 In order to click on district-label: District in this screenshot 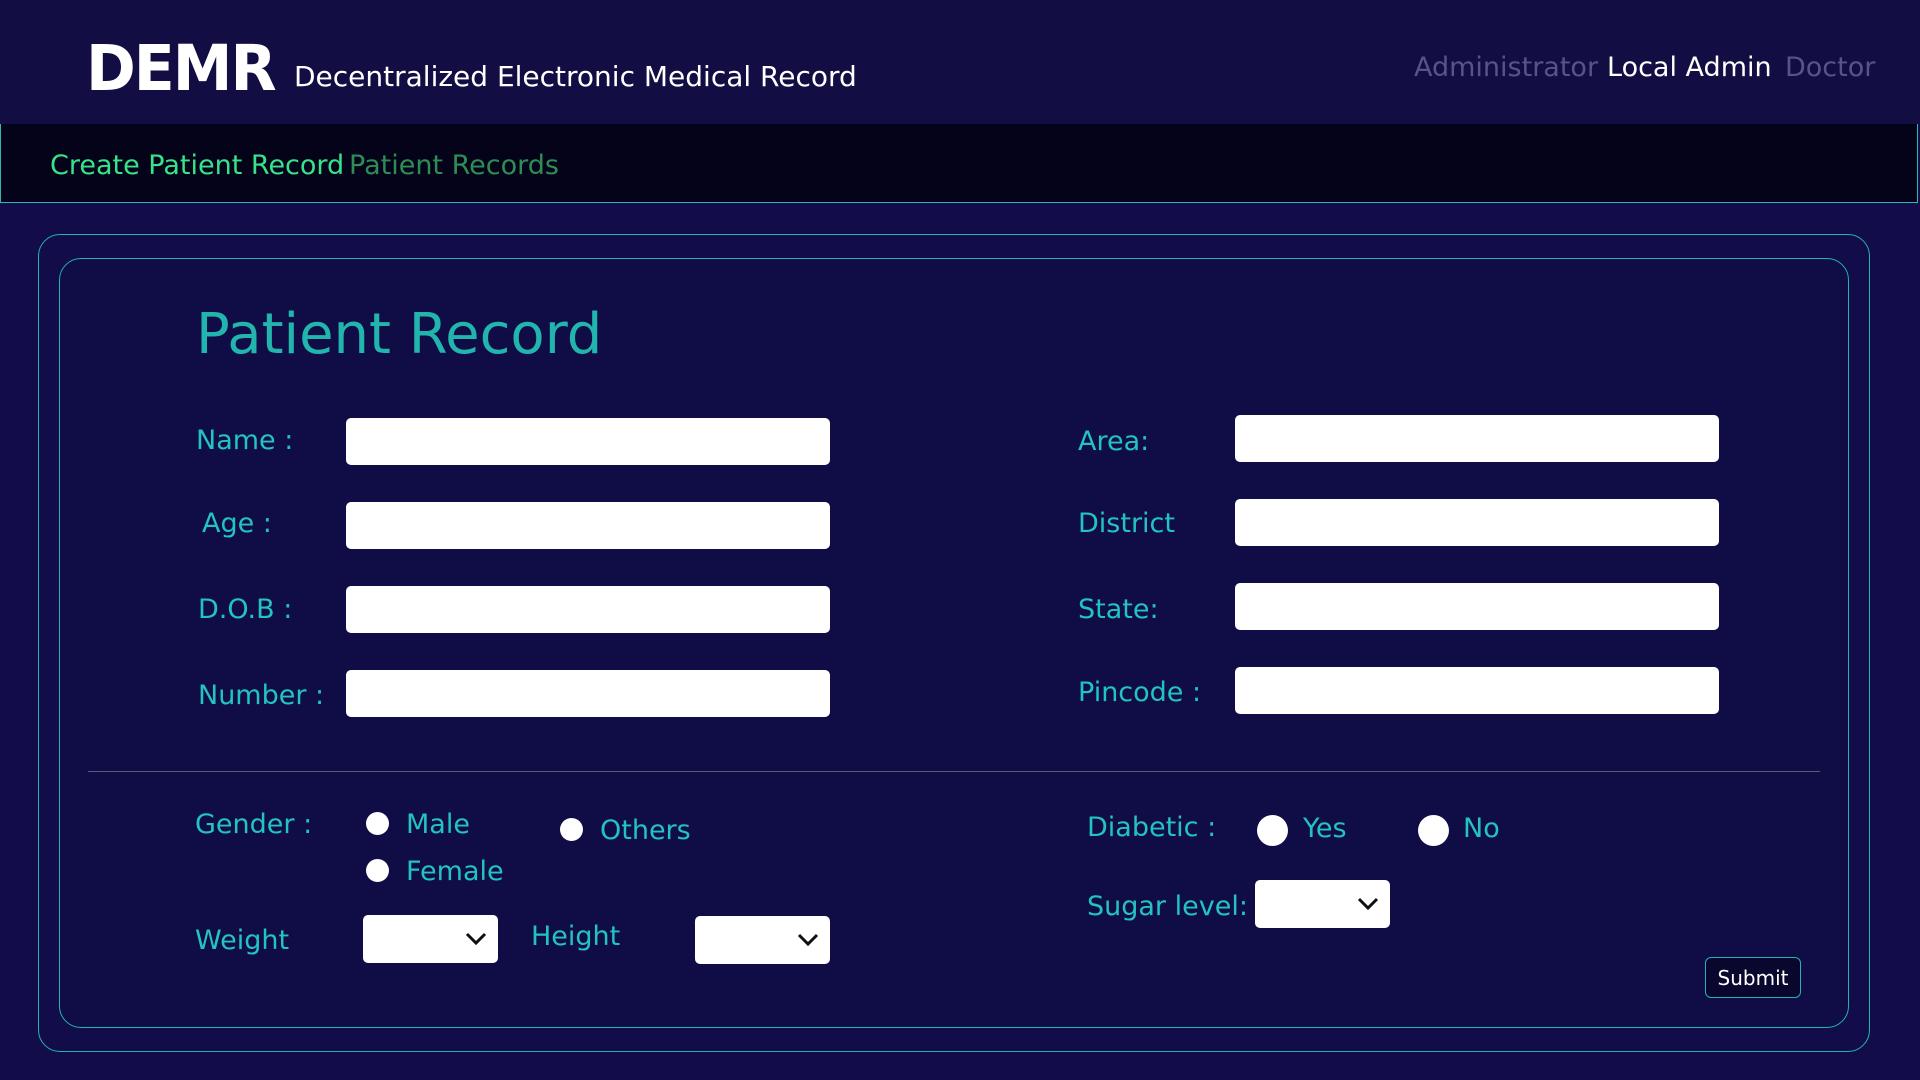, I will do `click(1126, 523)`.